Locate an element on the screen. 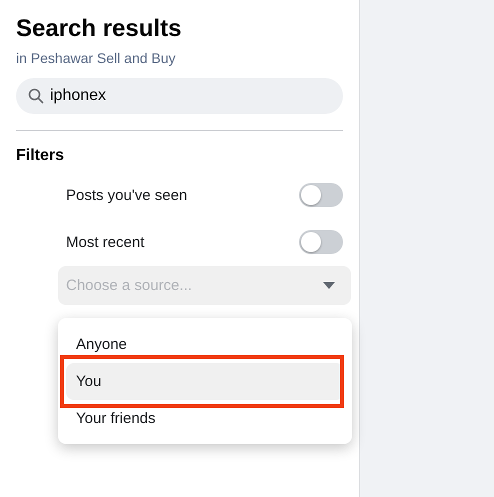 The height and width of the screenshot is (497, 494). toggle-label: Posts you've seen is located at coordinates (127, 195).